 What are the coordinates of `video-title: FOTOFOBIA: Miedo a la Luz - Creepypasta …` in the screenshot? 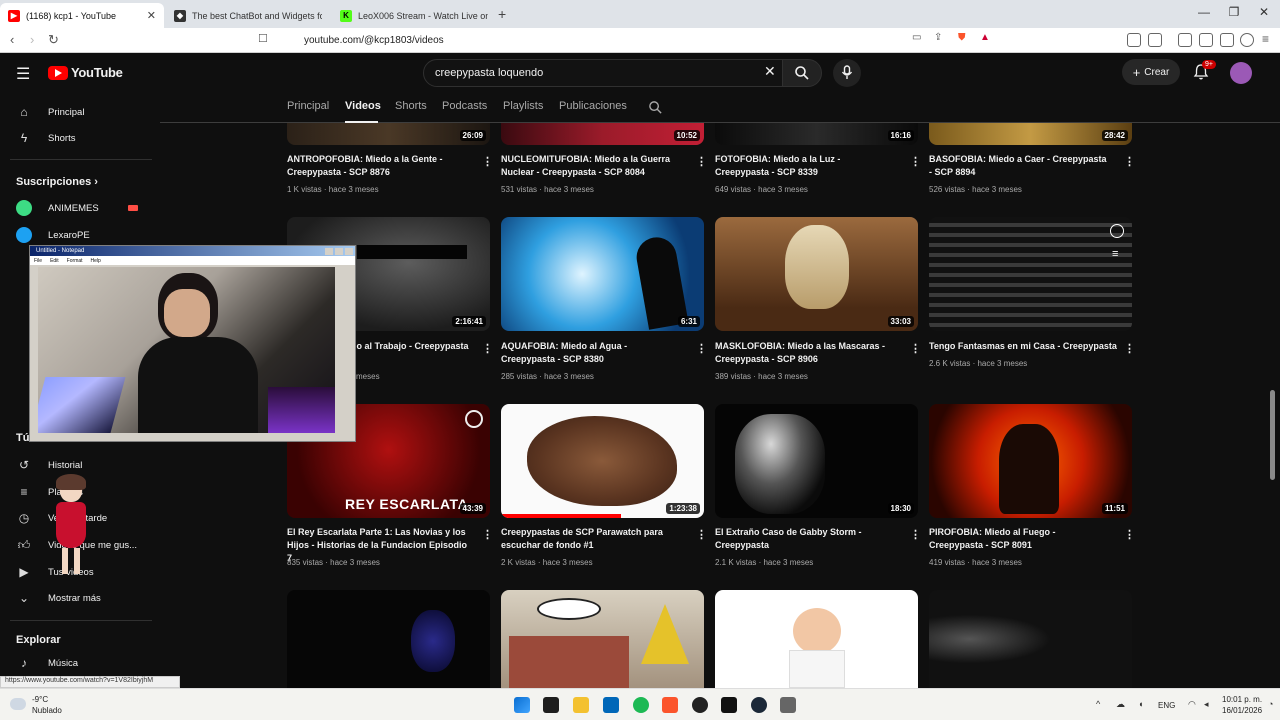 It's located at (805, 166).